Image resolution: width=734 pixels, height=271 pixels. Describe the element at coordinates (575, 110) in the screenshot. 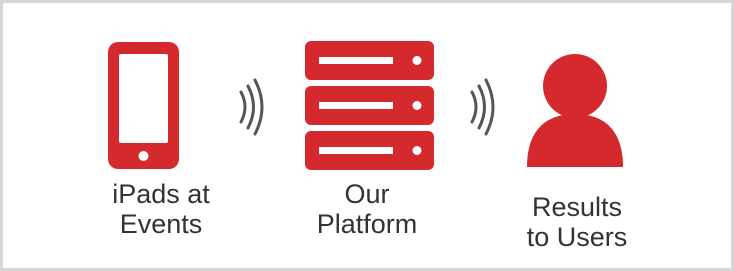

I see `user-icon` at that location.